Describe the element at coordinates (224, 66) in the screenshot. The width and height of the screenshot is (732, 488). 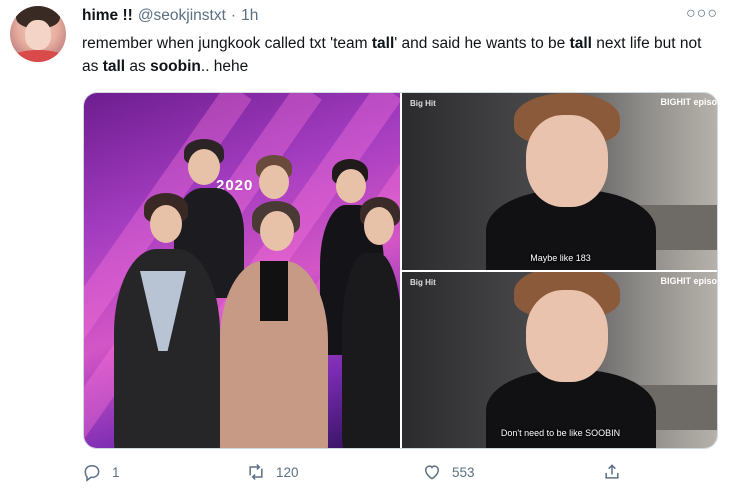
I see `text-part: .. hehe` at that location.